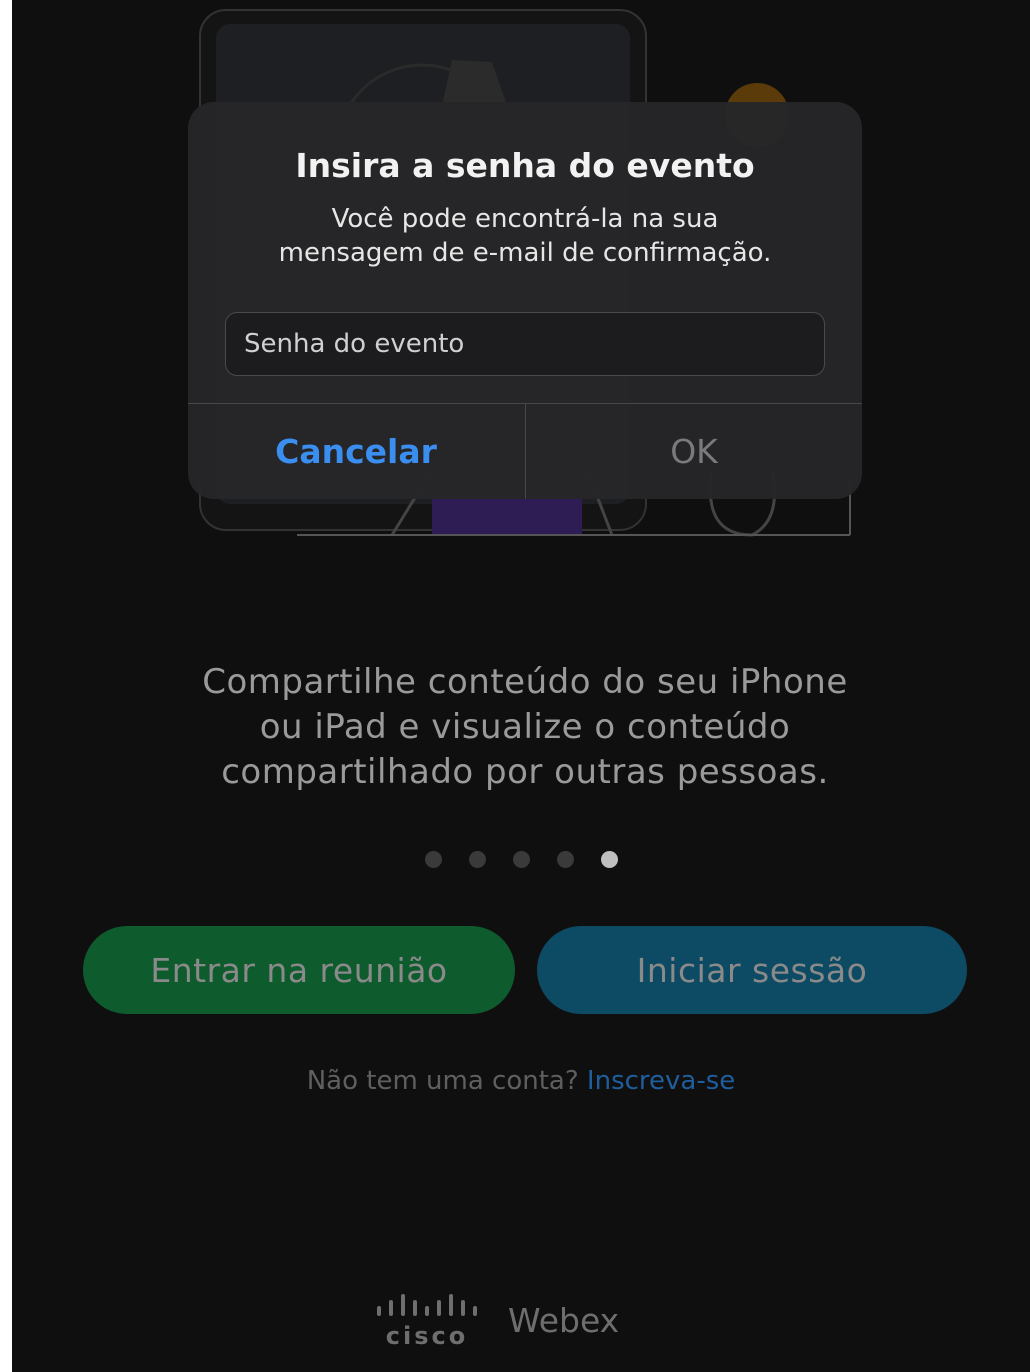 This screenshot has height=1372, width=1030. What do you see at coordinates (356, 451) in the screenshot?
I see `cancel-button: Cancelar` at bounding box center [356, 451].